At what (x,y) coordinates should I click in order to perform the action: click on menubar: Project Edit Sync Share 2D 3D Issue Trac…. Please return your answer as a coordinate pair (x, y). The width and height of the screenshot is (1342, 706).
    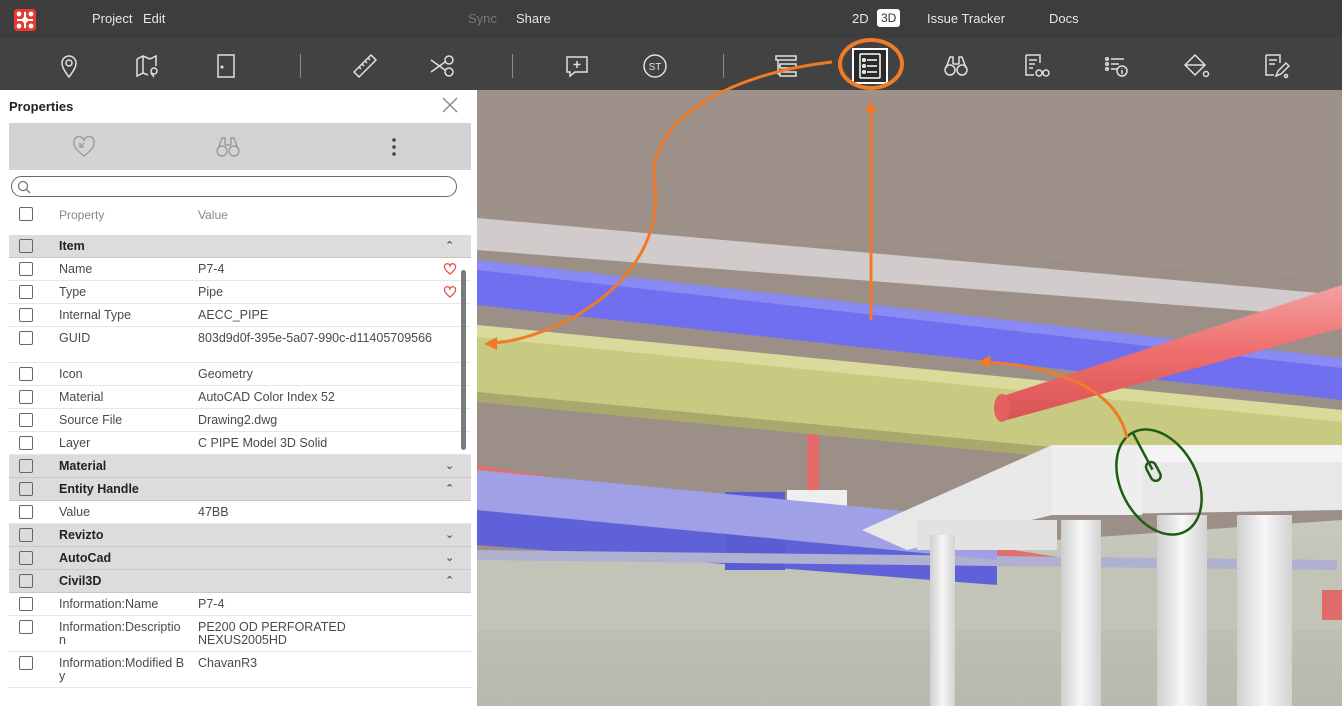
    Looking at the image, I should click on (671, 19).